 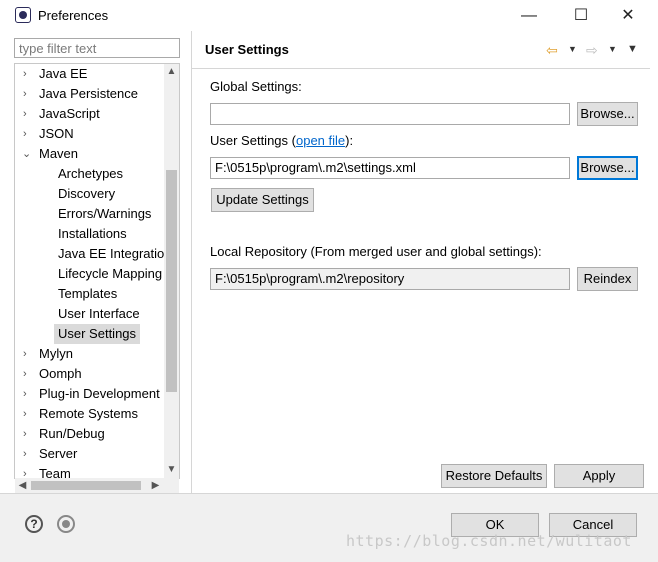 What do you see at coordinates (572, 49) in the screenshot?
I see `back-dropdown-icon: ▼` at bounding box center [572, 49].